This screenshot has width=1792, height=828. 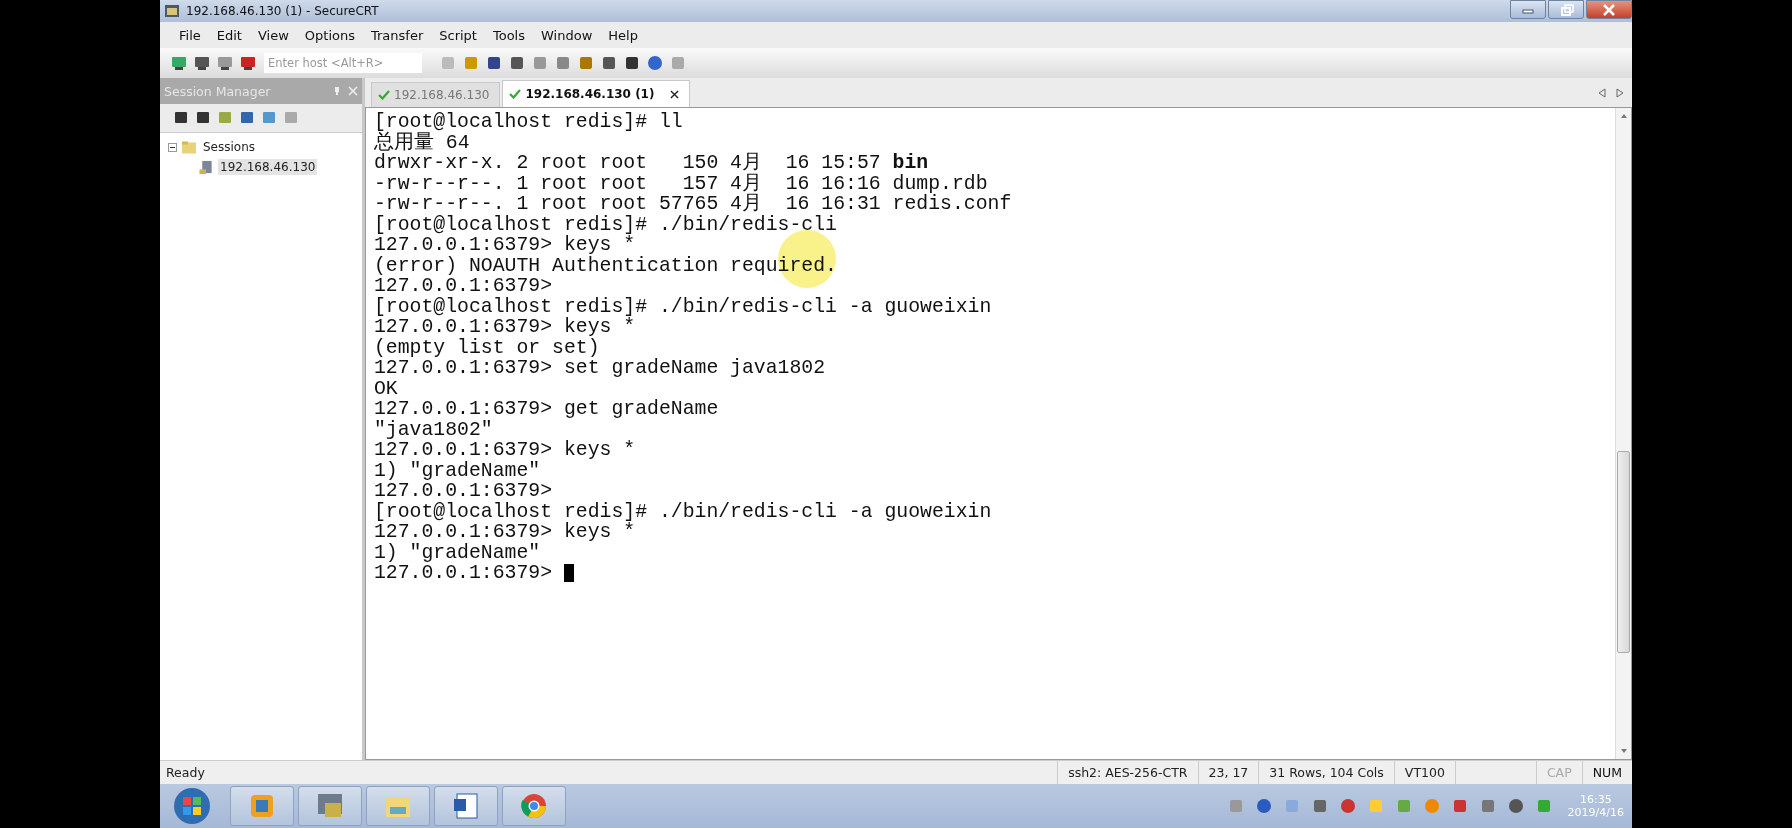 I want to click on terminal-line: 127.0.0.1:6379> get gradeName, so click(x=546, y=409).